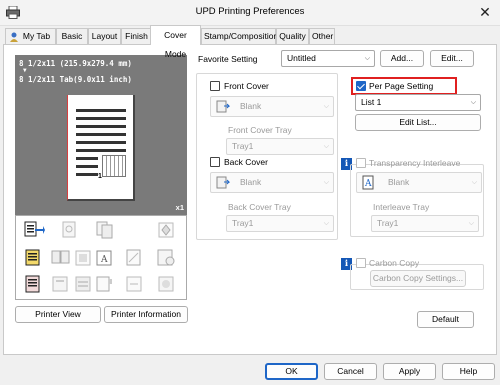  What do you see at coordinates (280, 223) in the screenshot?
I see `back-cover-tray-select: Tray1 ⌵` at bounding box center [280, 223].